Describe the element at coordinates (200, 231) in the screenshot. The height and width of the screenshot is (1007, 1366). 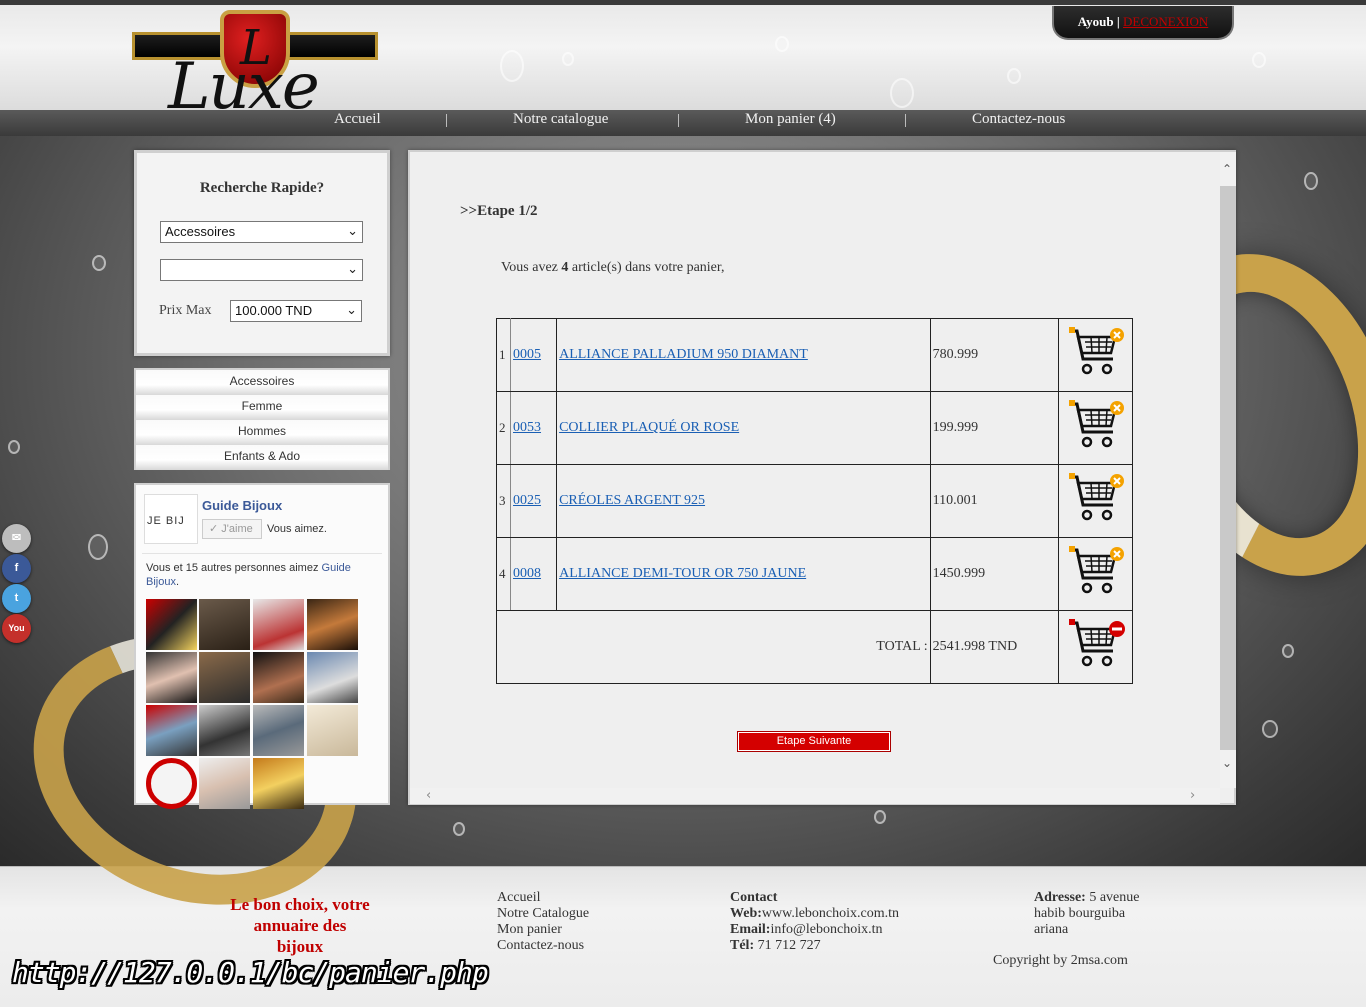
I see `category-select-value: Accessoires` at that location.